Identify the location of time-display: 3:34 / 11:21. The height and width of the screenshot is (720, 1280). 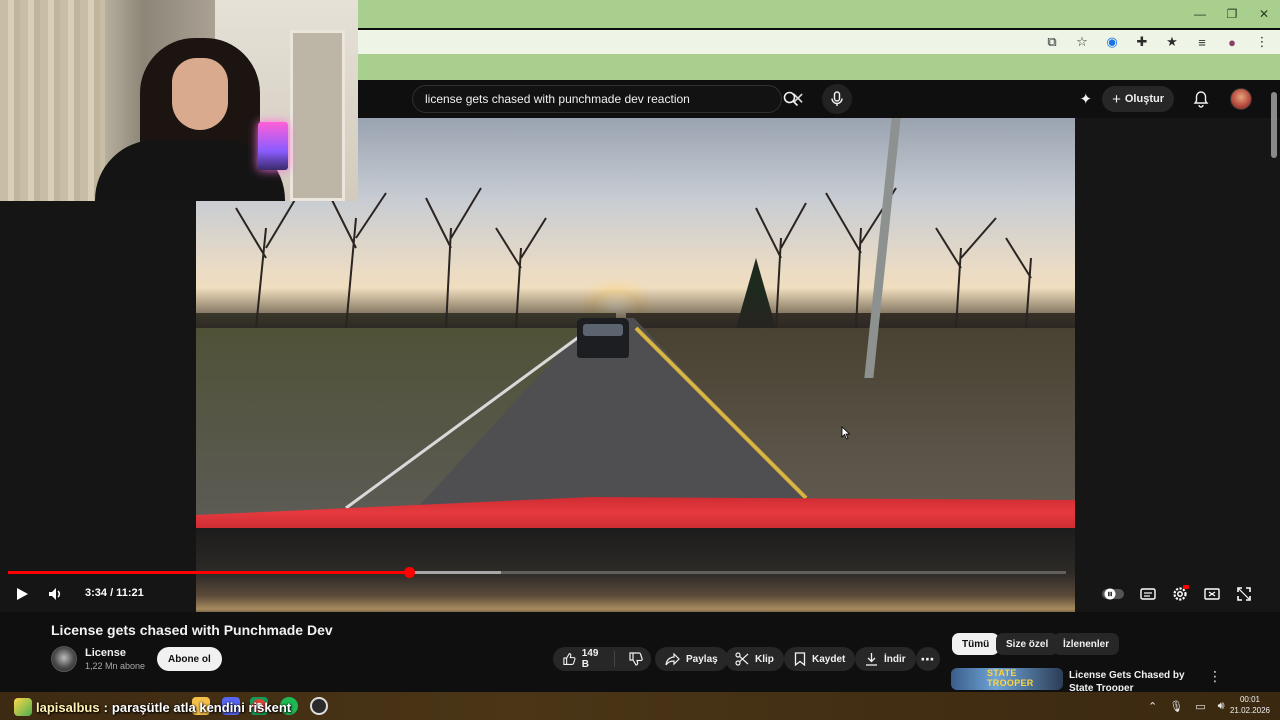
(114, 593).